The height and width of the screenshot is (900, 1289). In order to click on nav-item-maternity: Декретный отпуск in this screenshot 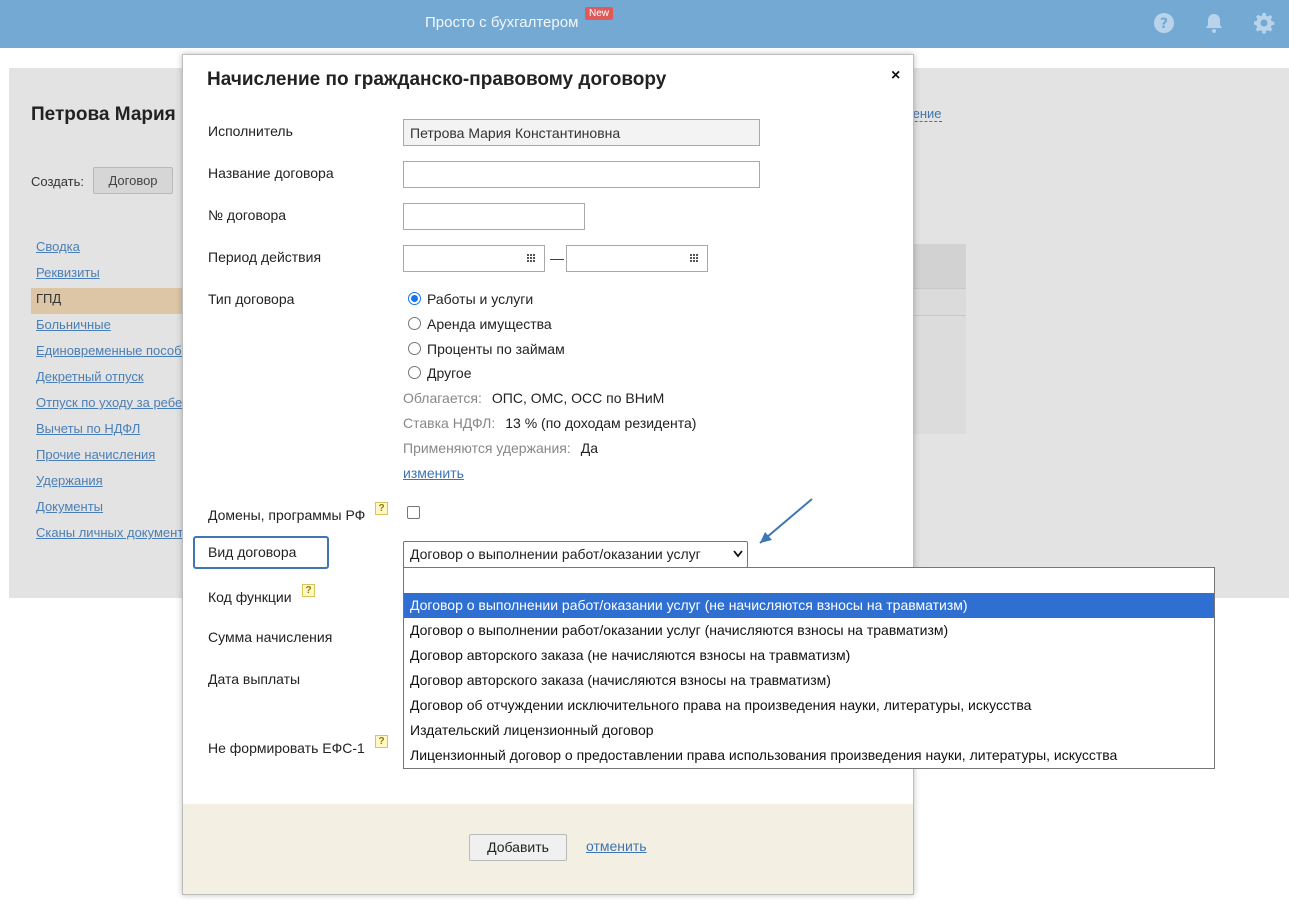, I will do `click(107, 379)`.